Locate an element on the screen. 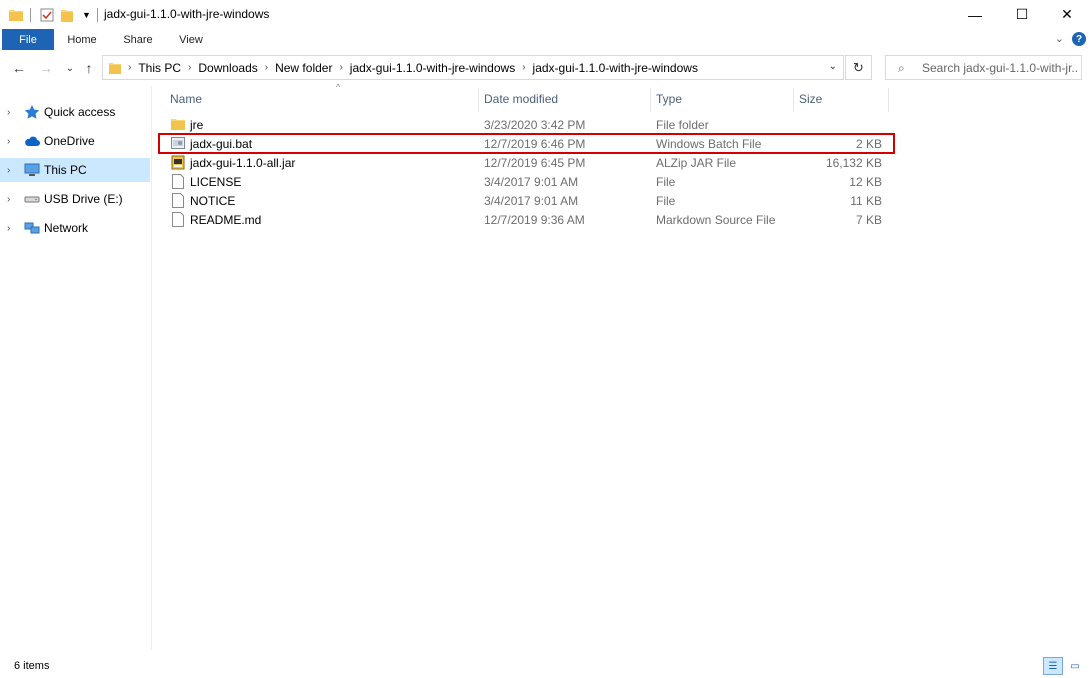  column-header-label: Type is located at coordinates (669, 99).